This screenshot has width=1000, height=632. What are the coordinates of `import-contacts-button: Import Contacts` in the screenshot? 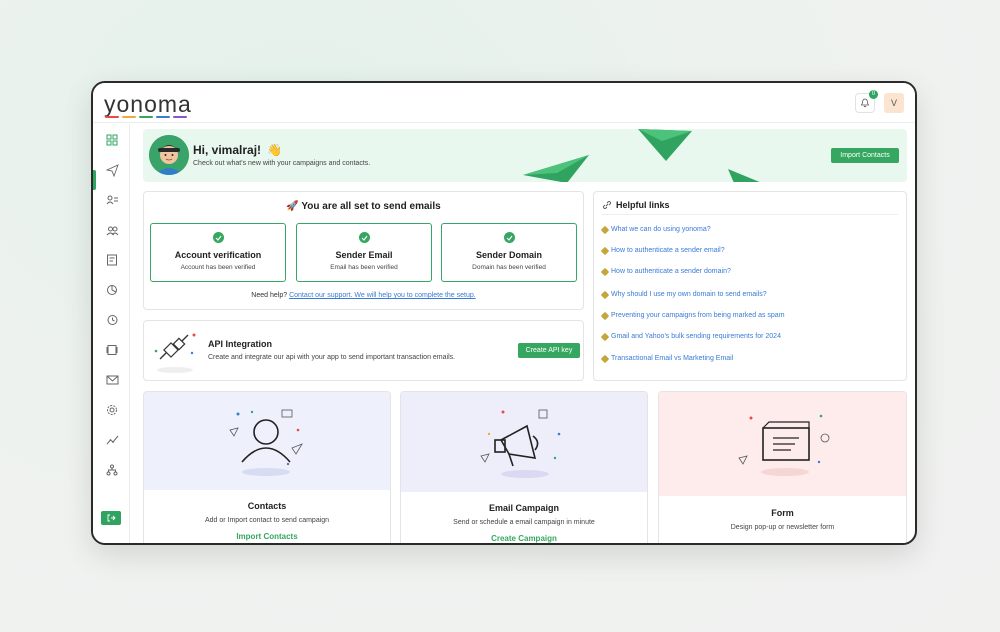 It's located at (865, 155).